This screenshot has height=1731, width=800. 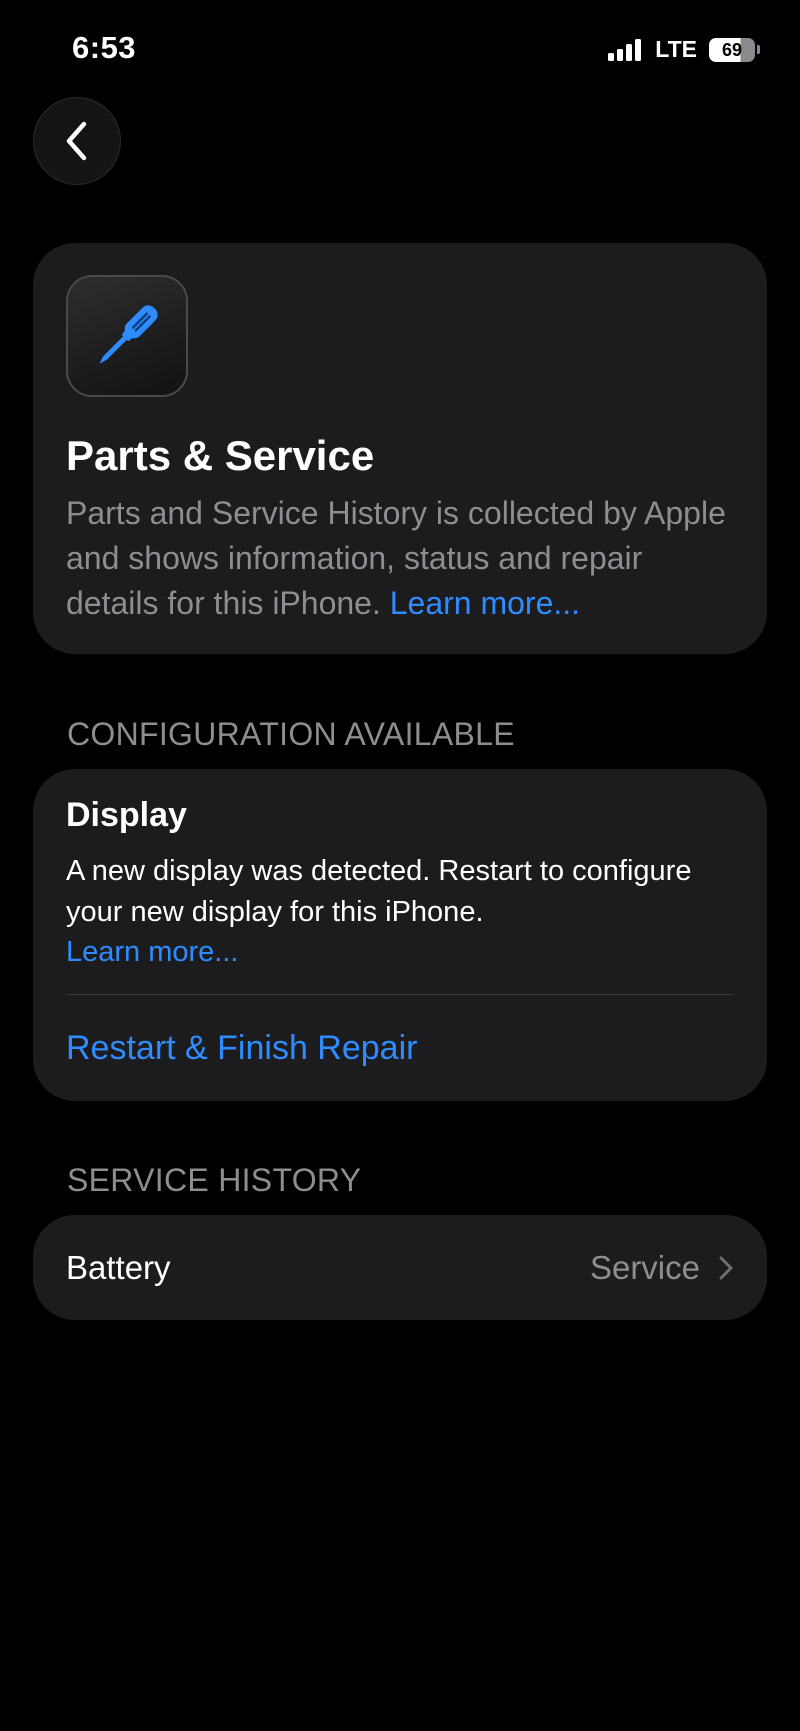 What do you see at coordinates (214, 1180) in the screenshot?
I see `section-header-service-history: SERVICE HISTORY` at bounding box center [214, 1180].